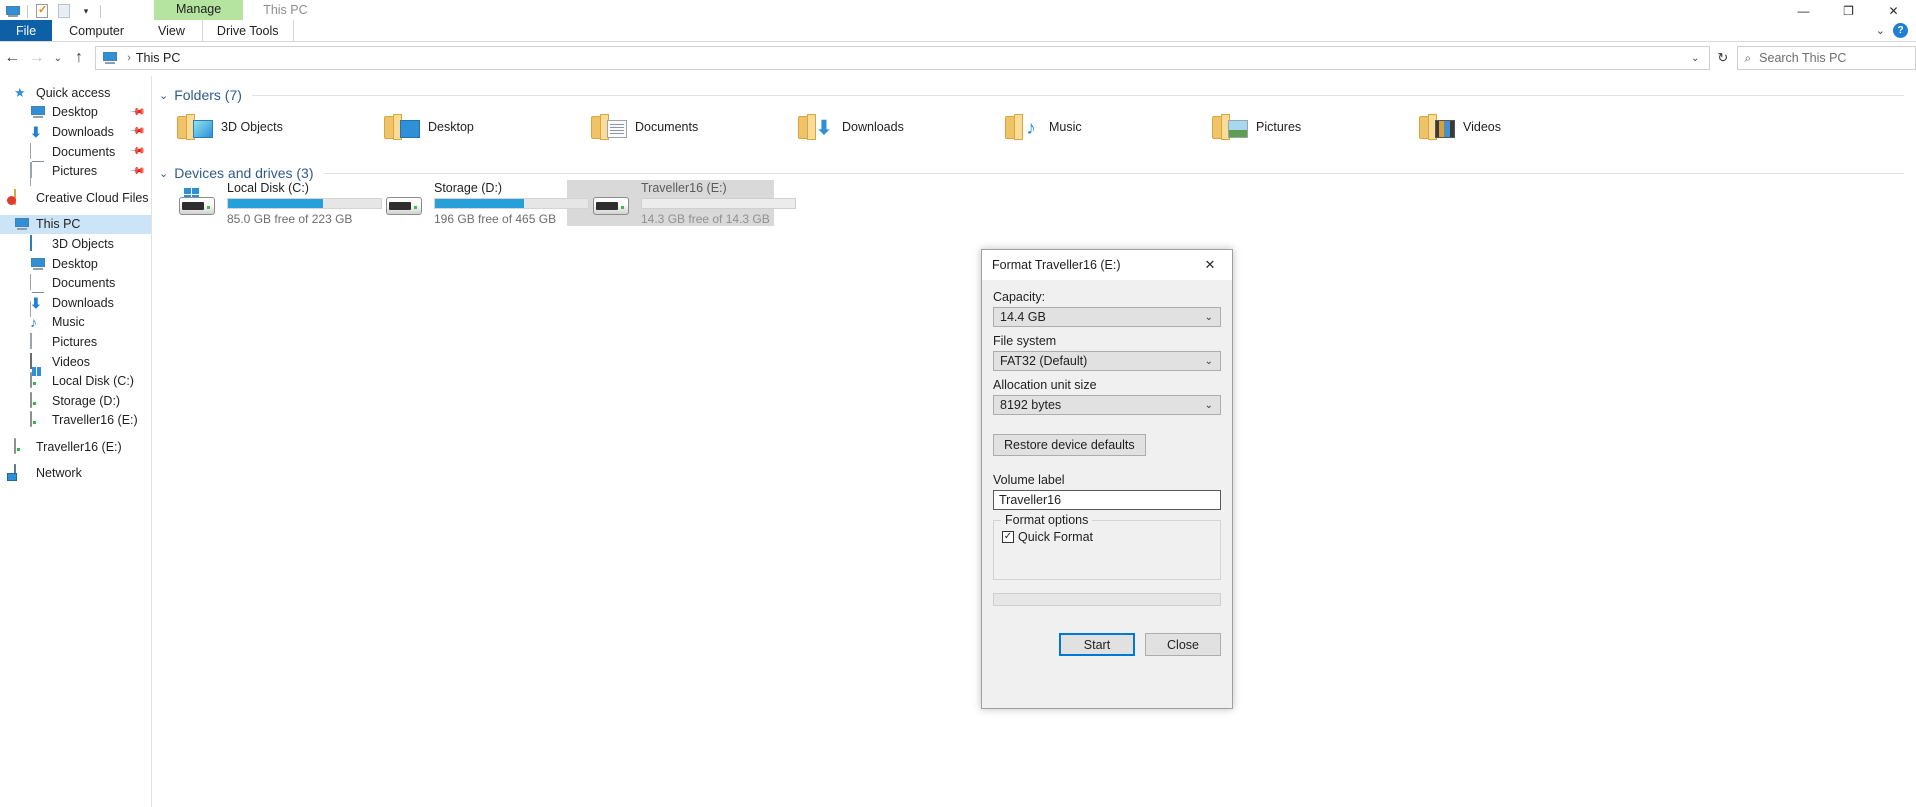  Describe the element at coordinates (609, 127) in the screenshot. I see `folder-documents-icon` at that location.